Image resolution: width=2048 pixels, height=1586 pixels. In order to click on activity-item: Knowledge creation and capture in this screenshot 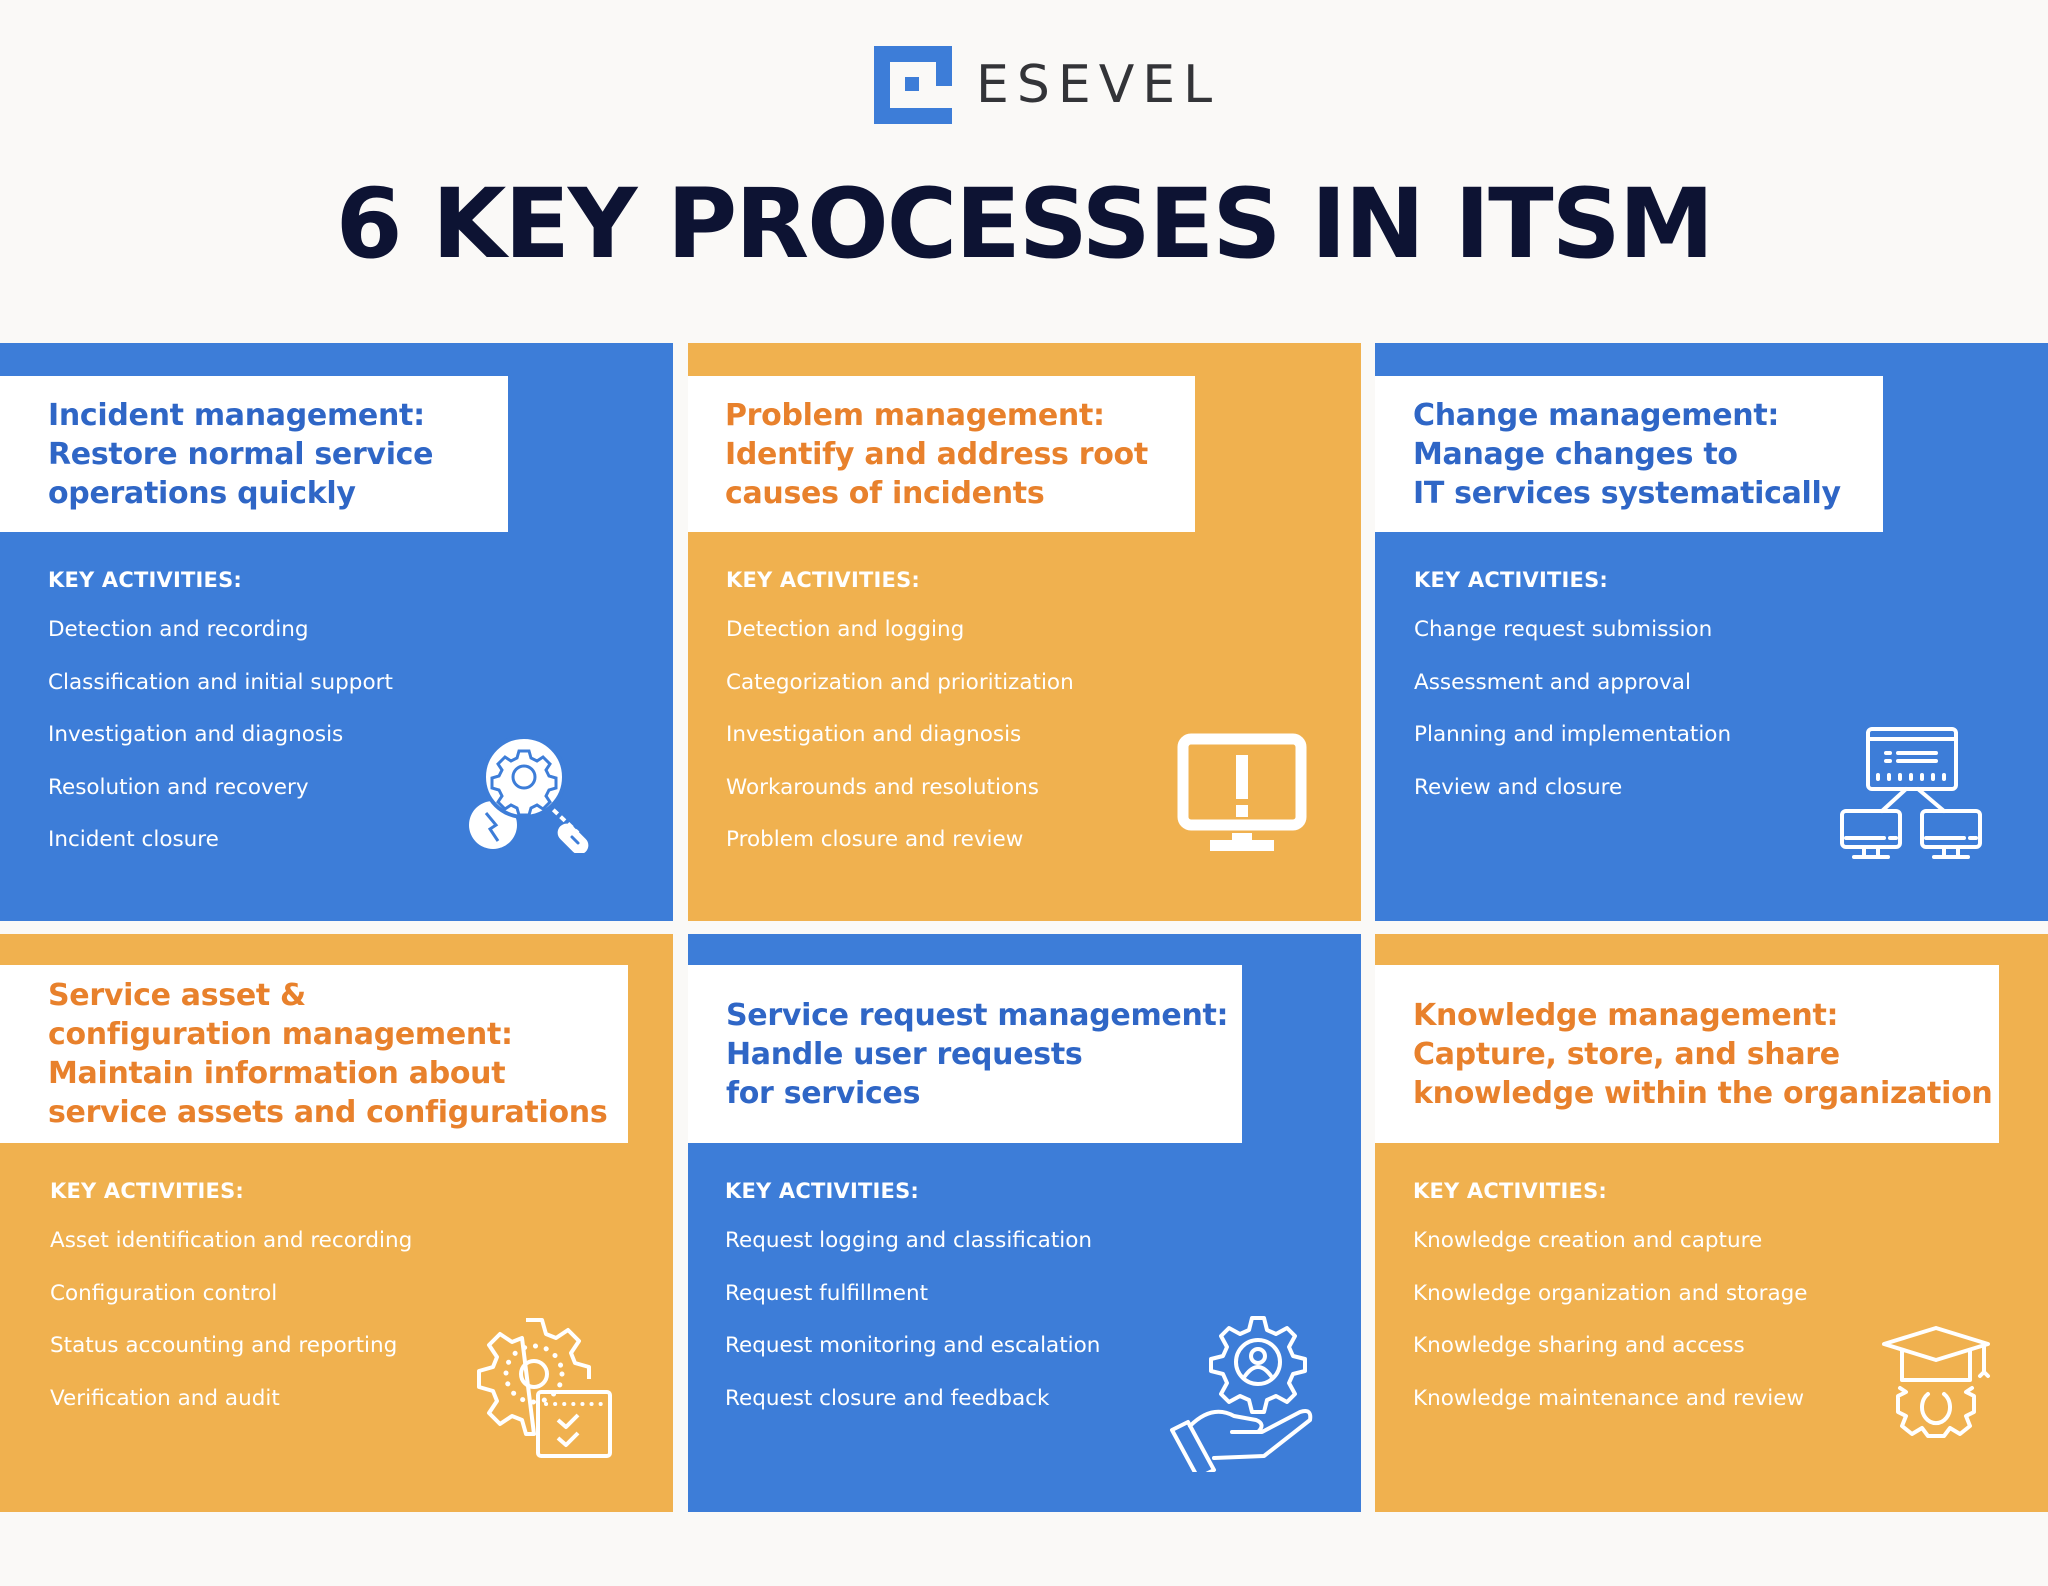, I will do `click(1588, 1240)`.